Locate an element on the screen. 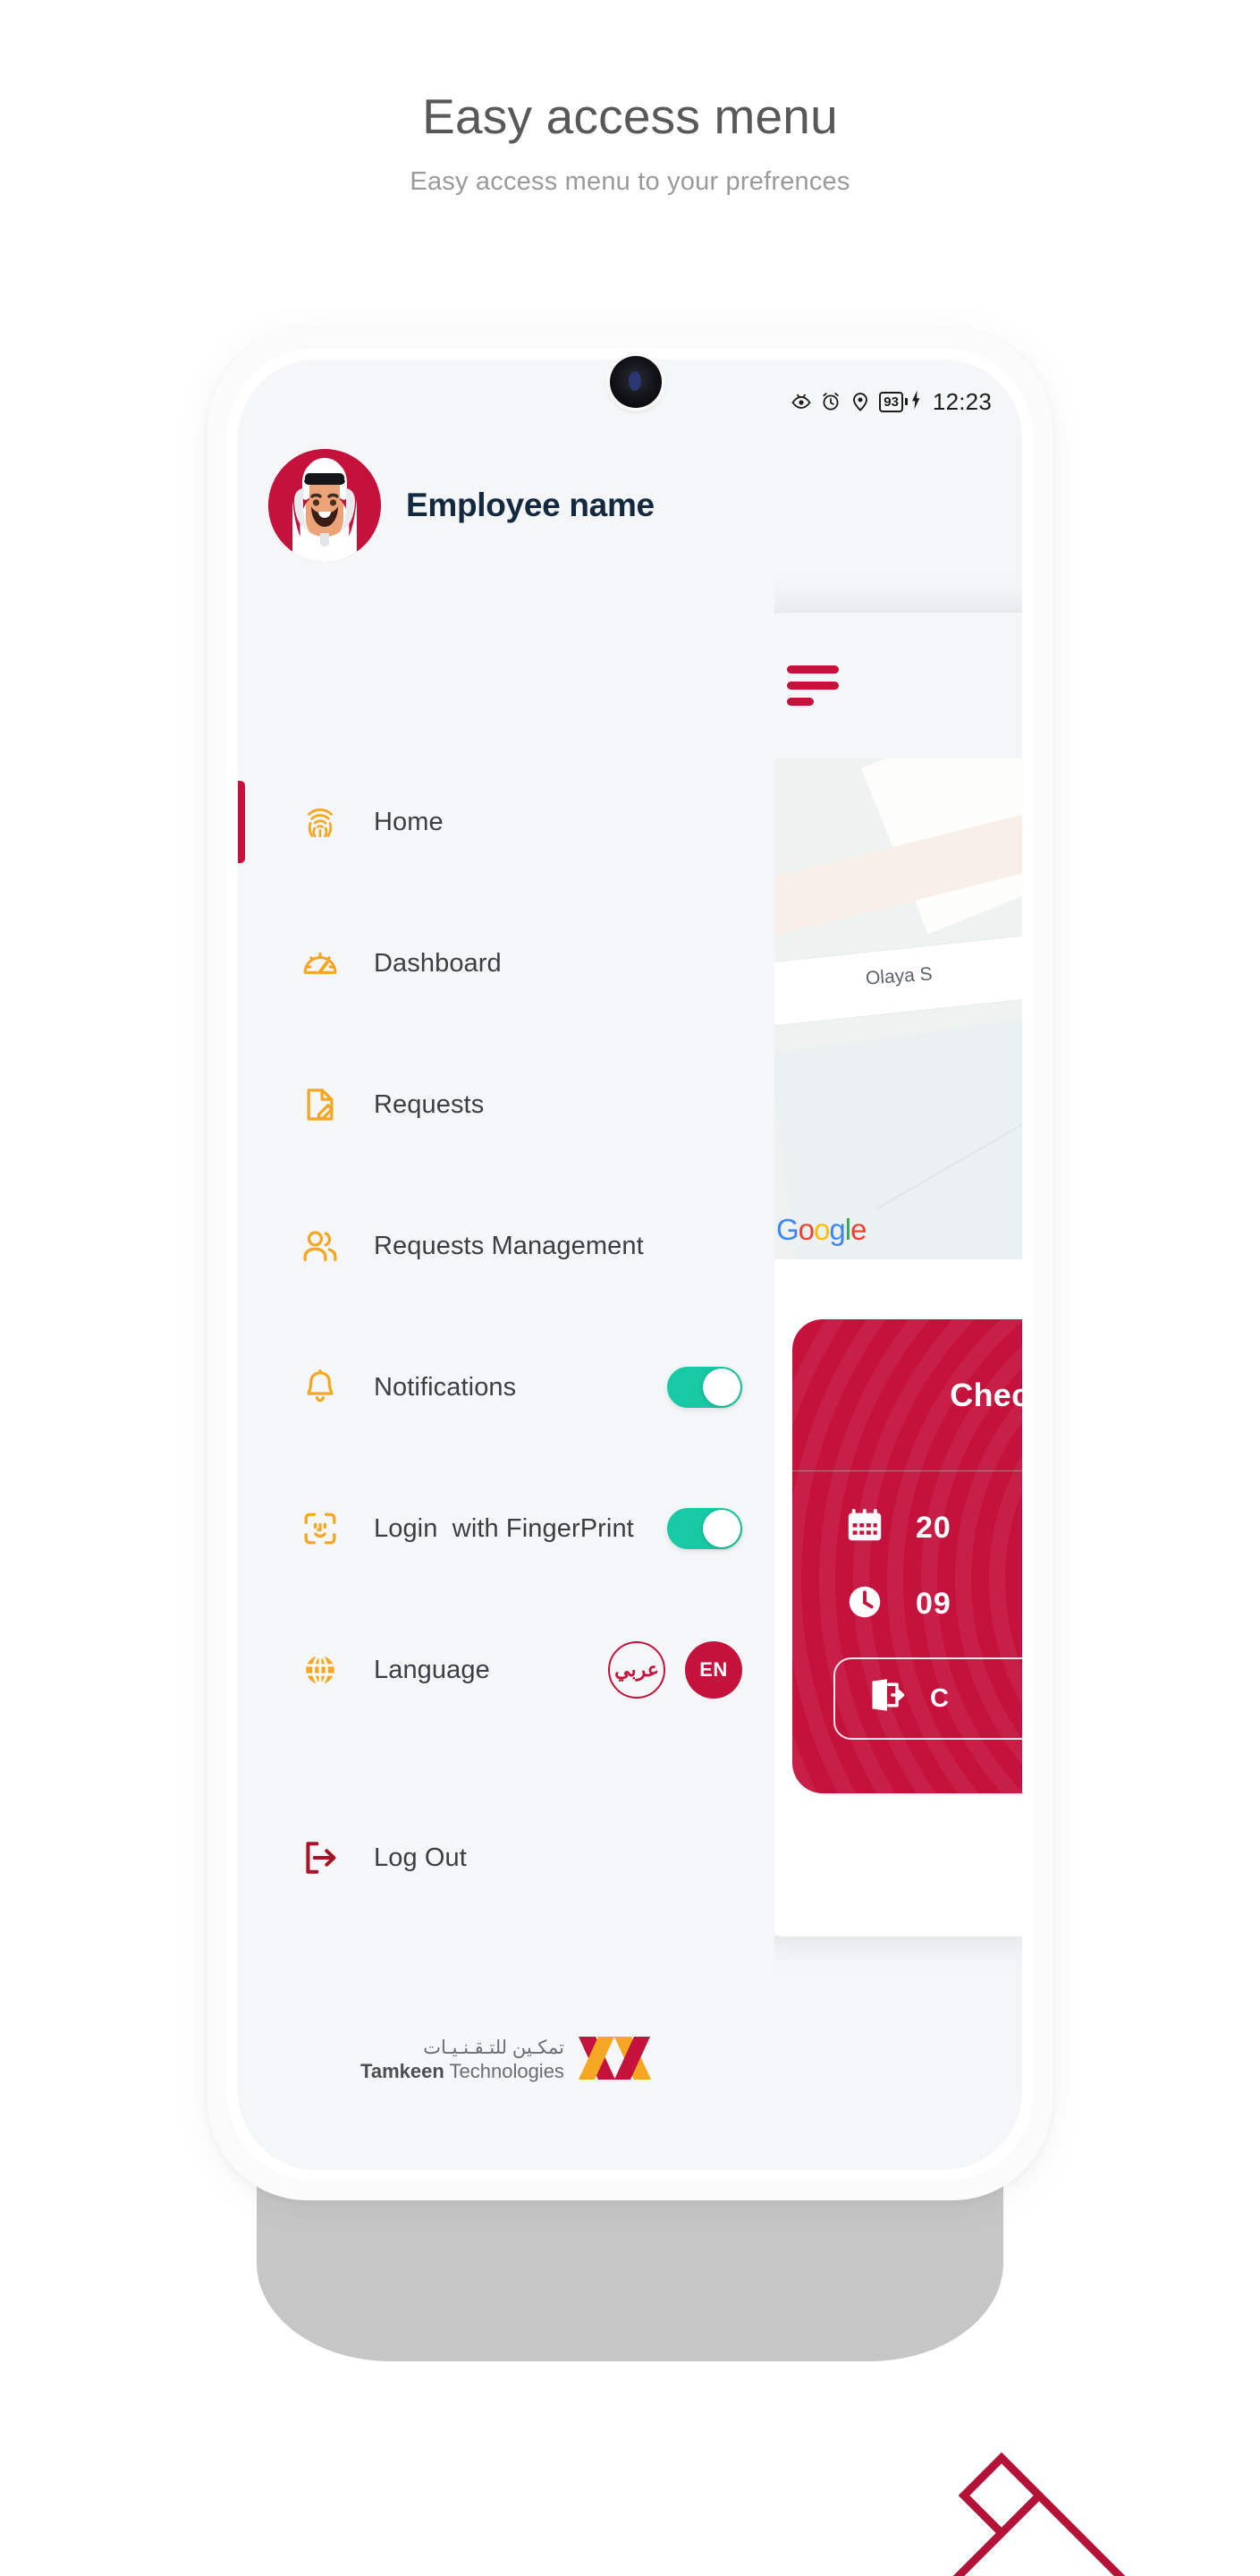  sidebar-item-logout: Log Out is located at coordinates (506, 1857).